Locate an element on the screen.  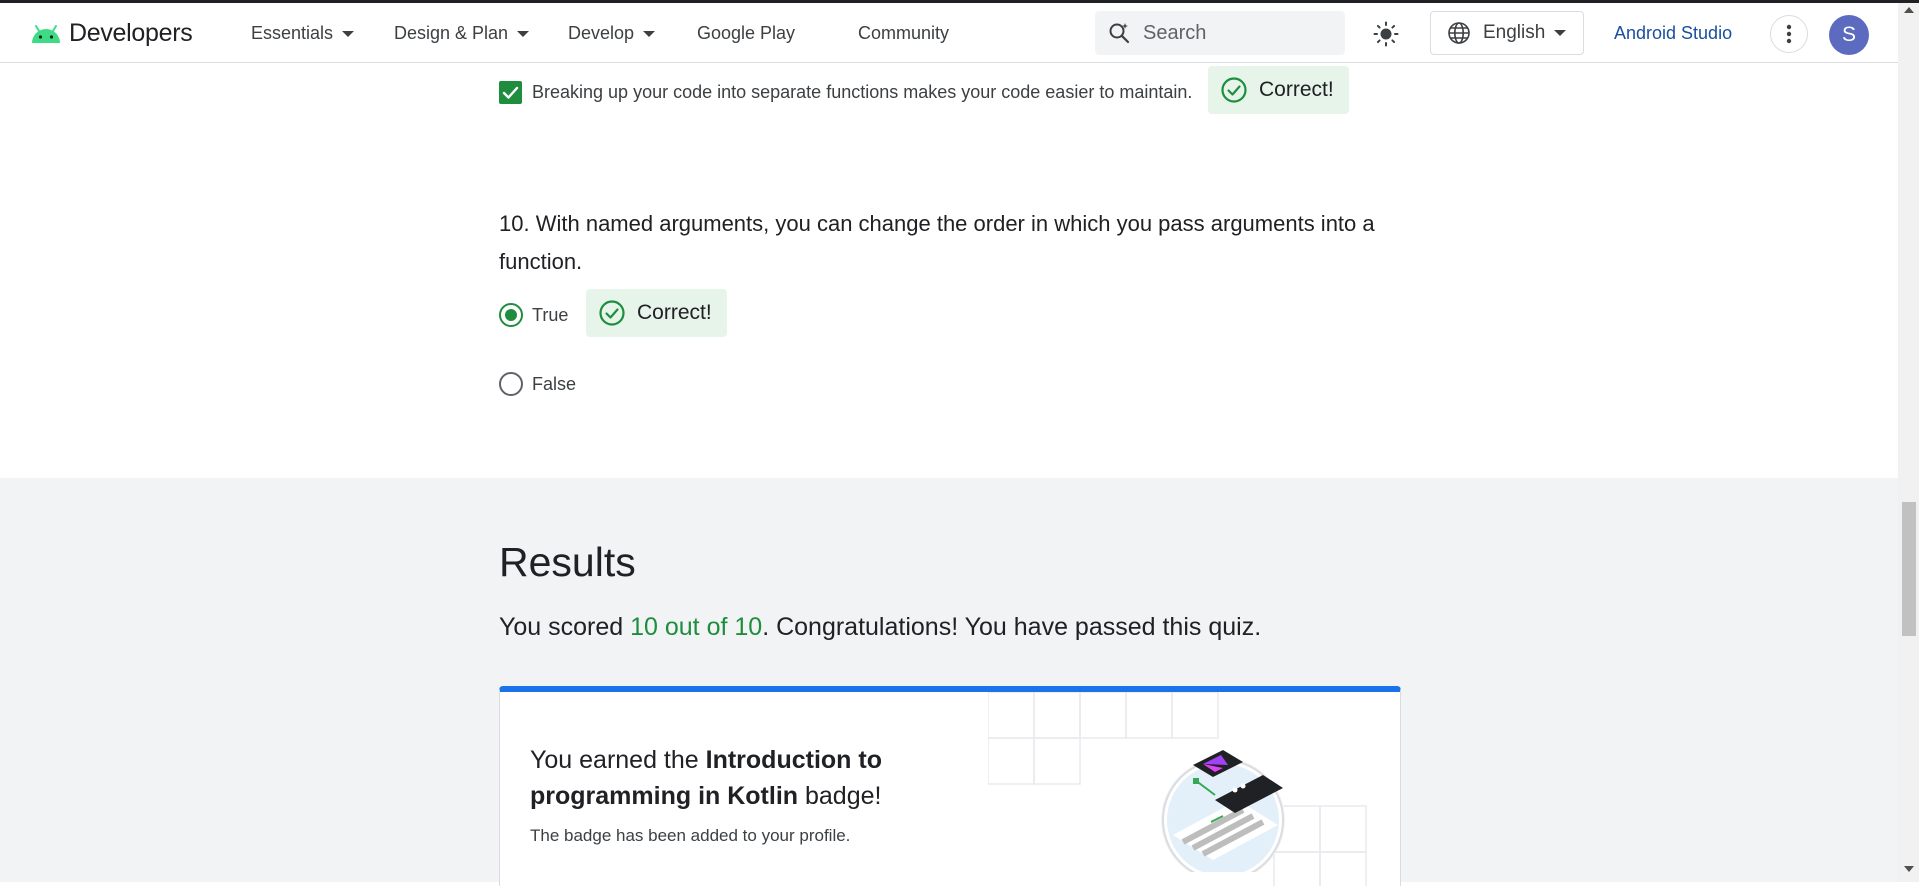
score-prefix: You scored is located at coordinates (565, 627).